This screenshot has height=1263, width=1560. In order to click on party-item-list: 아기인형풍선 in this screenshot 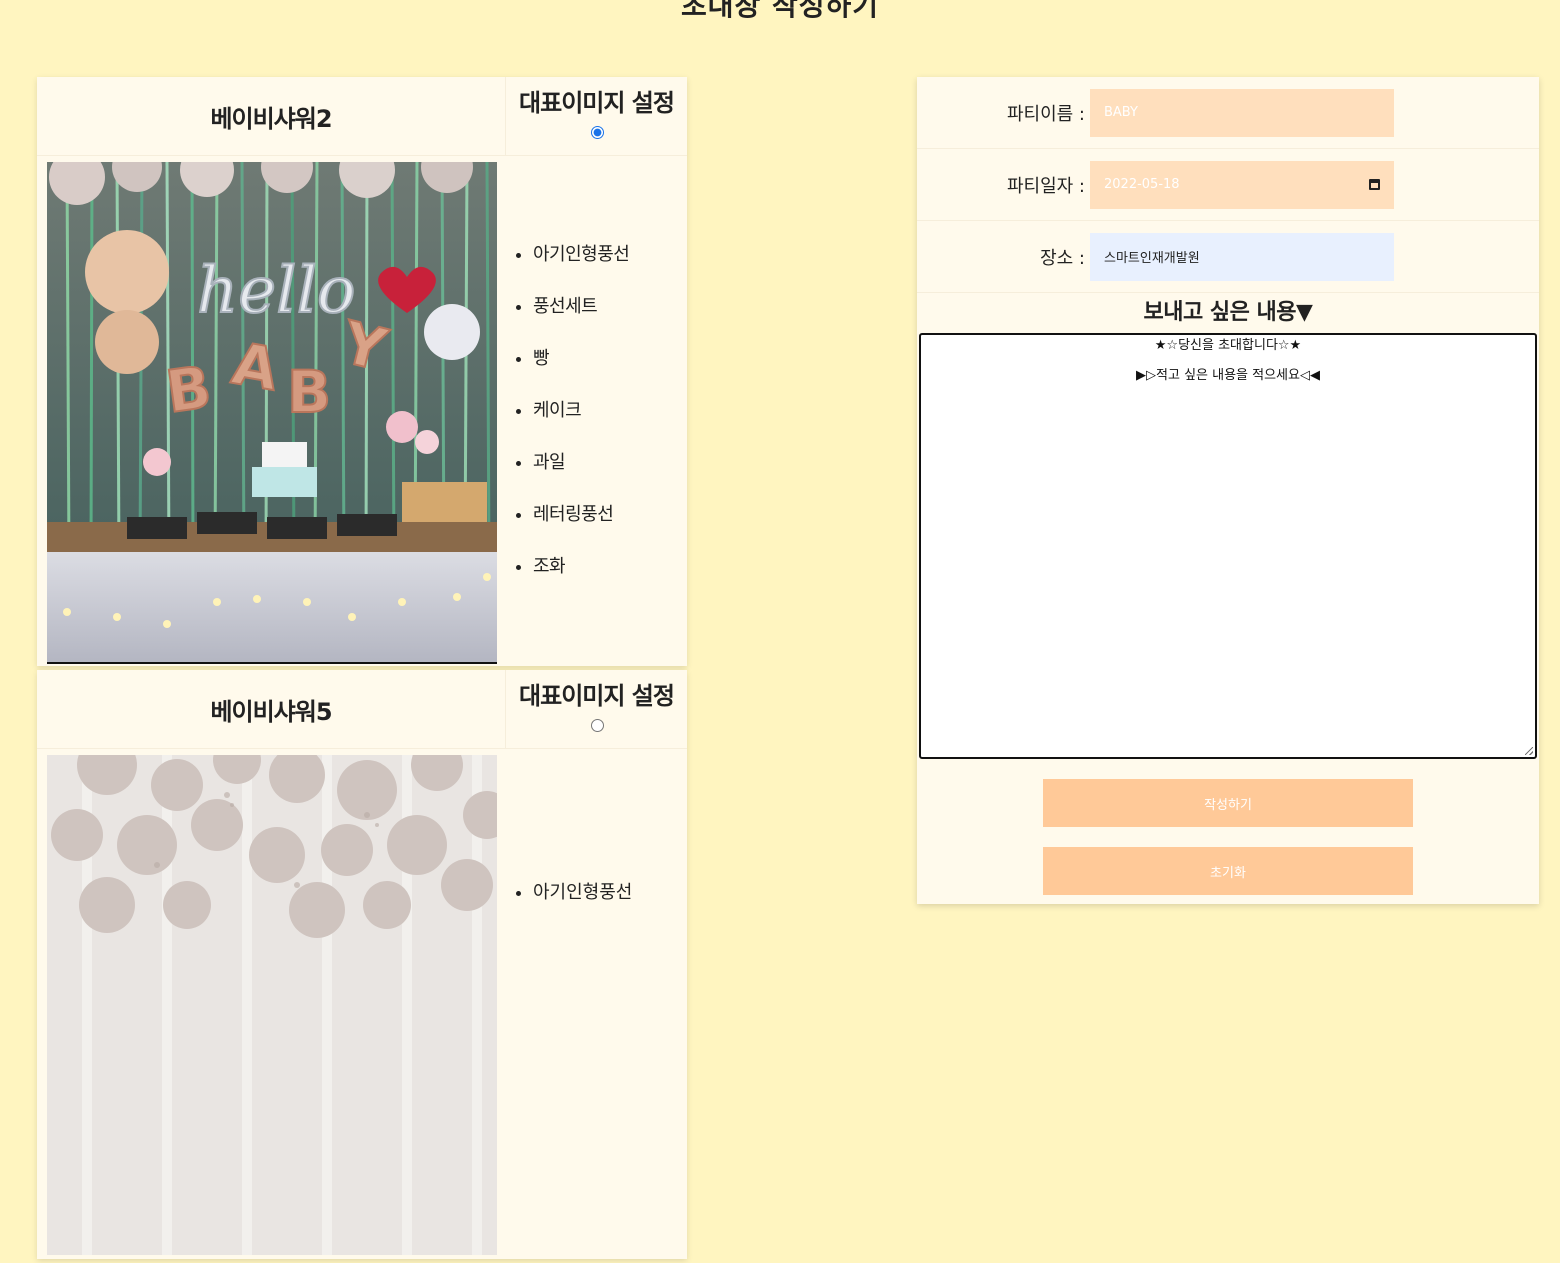, I will do `click(564, 1004)`.